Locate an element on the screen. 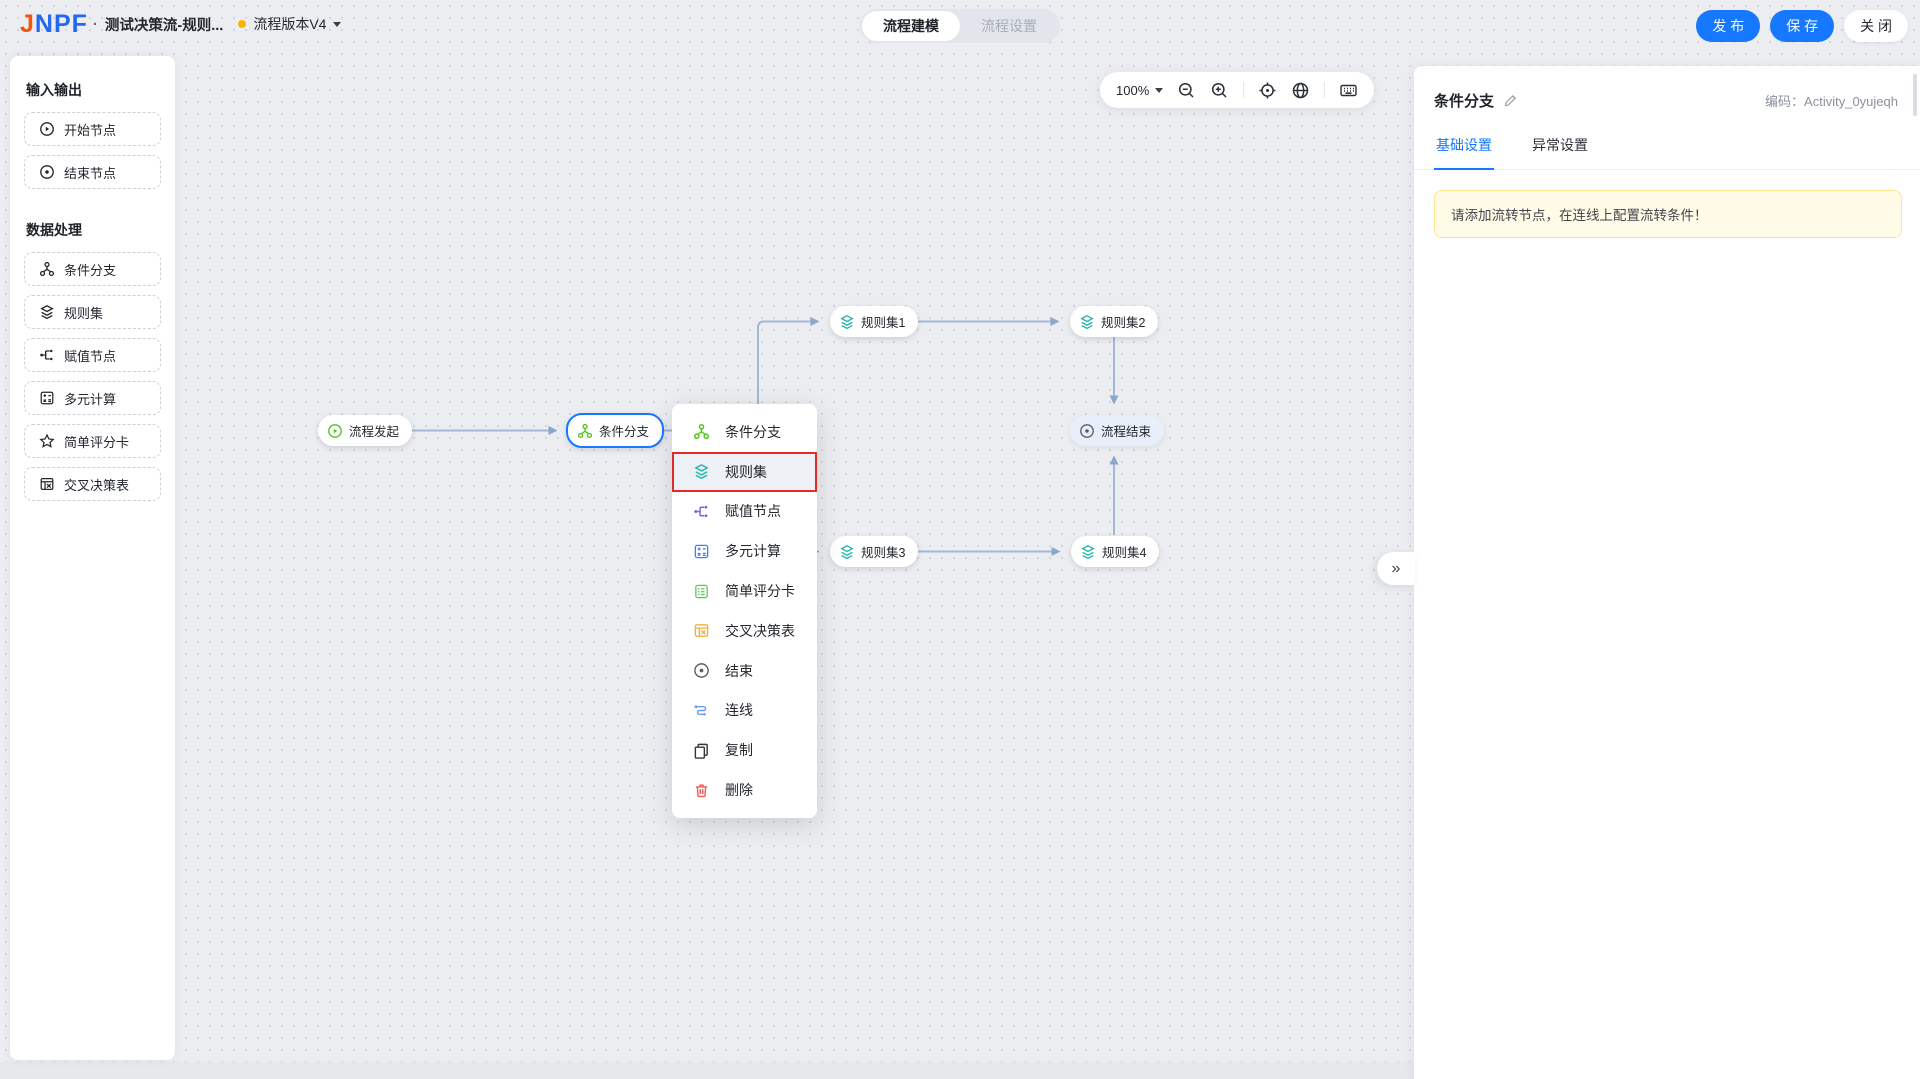 This screenshot has height=1079, width=1920. menu-item-label: 规则集 is located at coordinates (746, 471).